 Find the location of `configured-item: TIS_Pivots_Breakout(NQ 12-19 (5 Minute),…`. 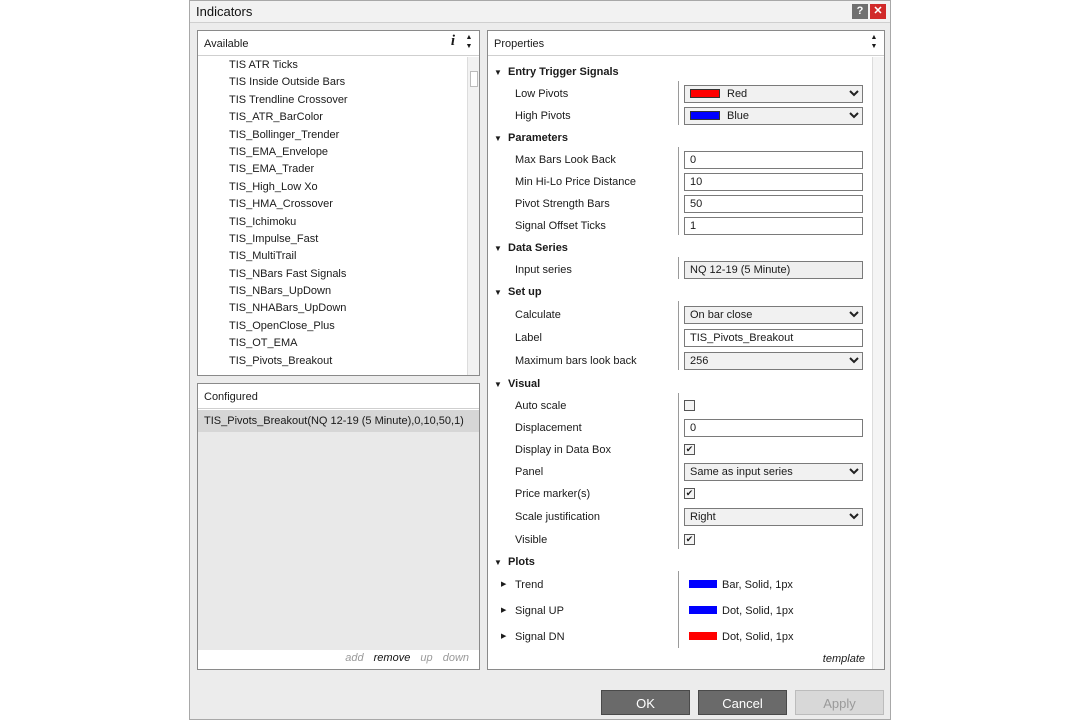

configured-item: TIS_Pivots_Breakout(NQ 12-19 (5 Minute),… is located at coordinates (338, 421).